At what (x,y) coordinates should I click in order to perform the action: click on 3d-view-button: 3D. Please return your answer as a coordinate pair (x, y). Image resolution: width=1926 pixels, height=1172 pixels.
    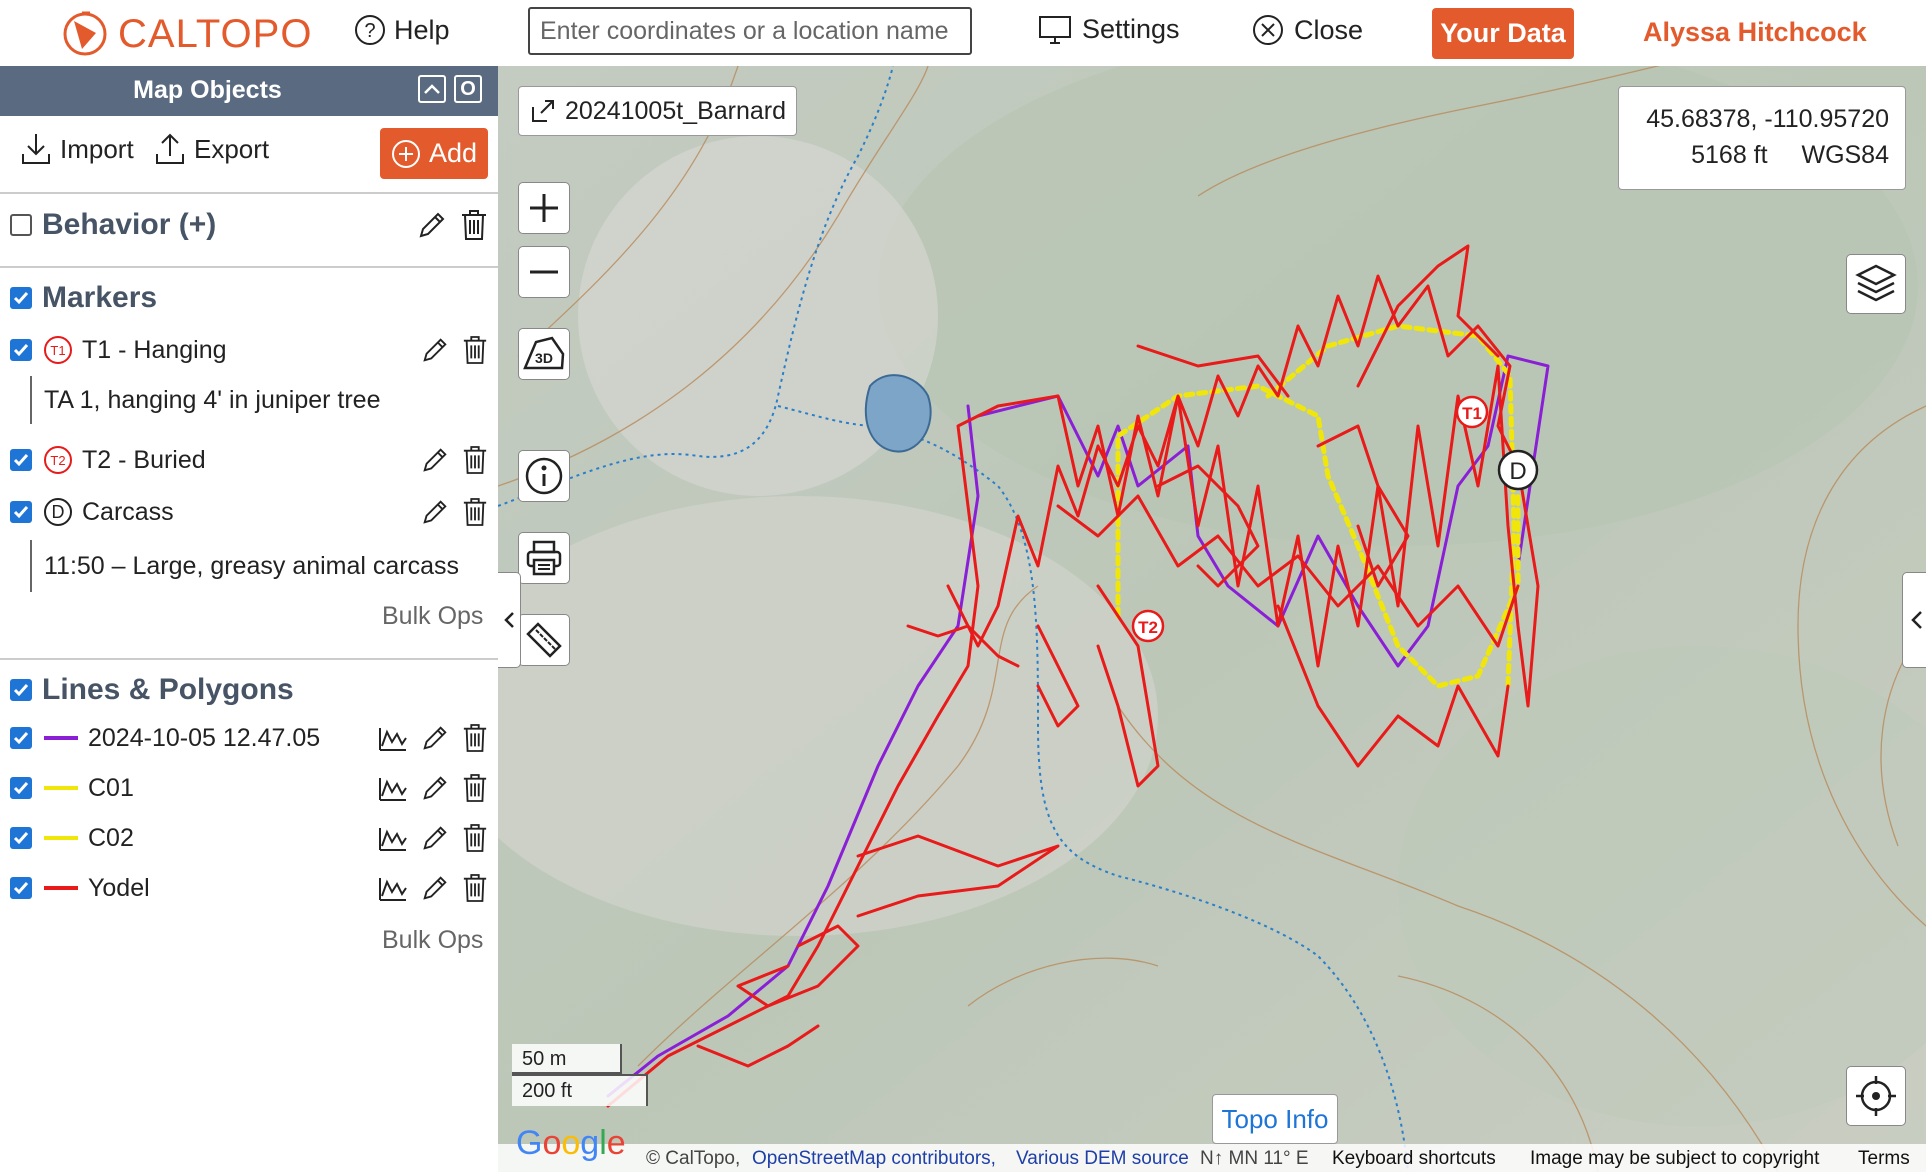
    Looking at the image, I should click on (544, 354).